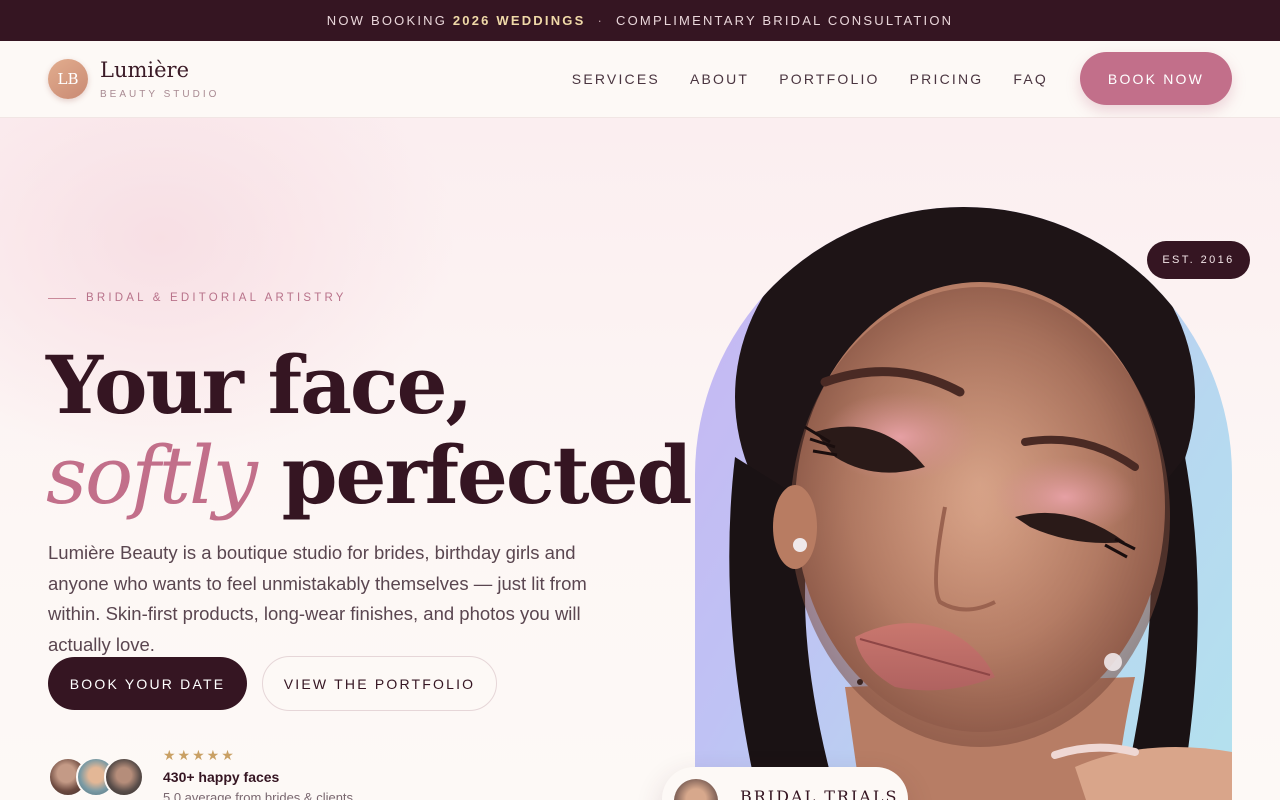 The width and height of the screenshot is (1280, 800). Describe the element at coordinates (68, 79) in the screenshot. I see `logo-monogram: LB` at that location.